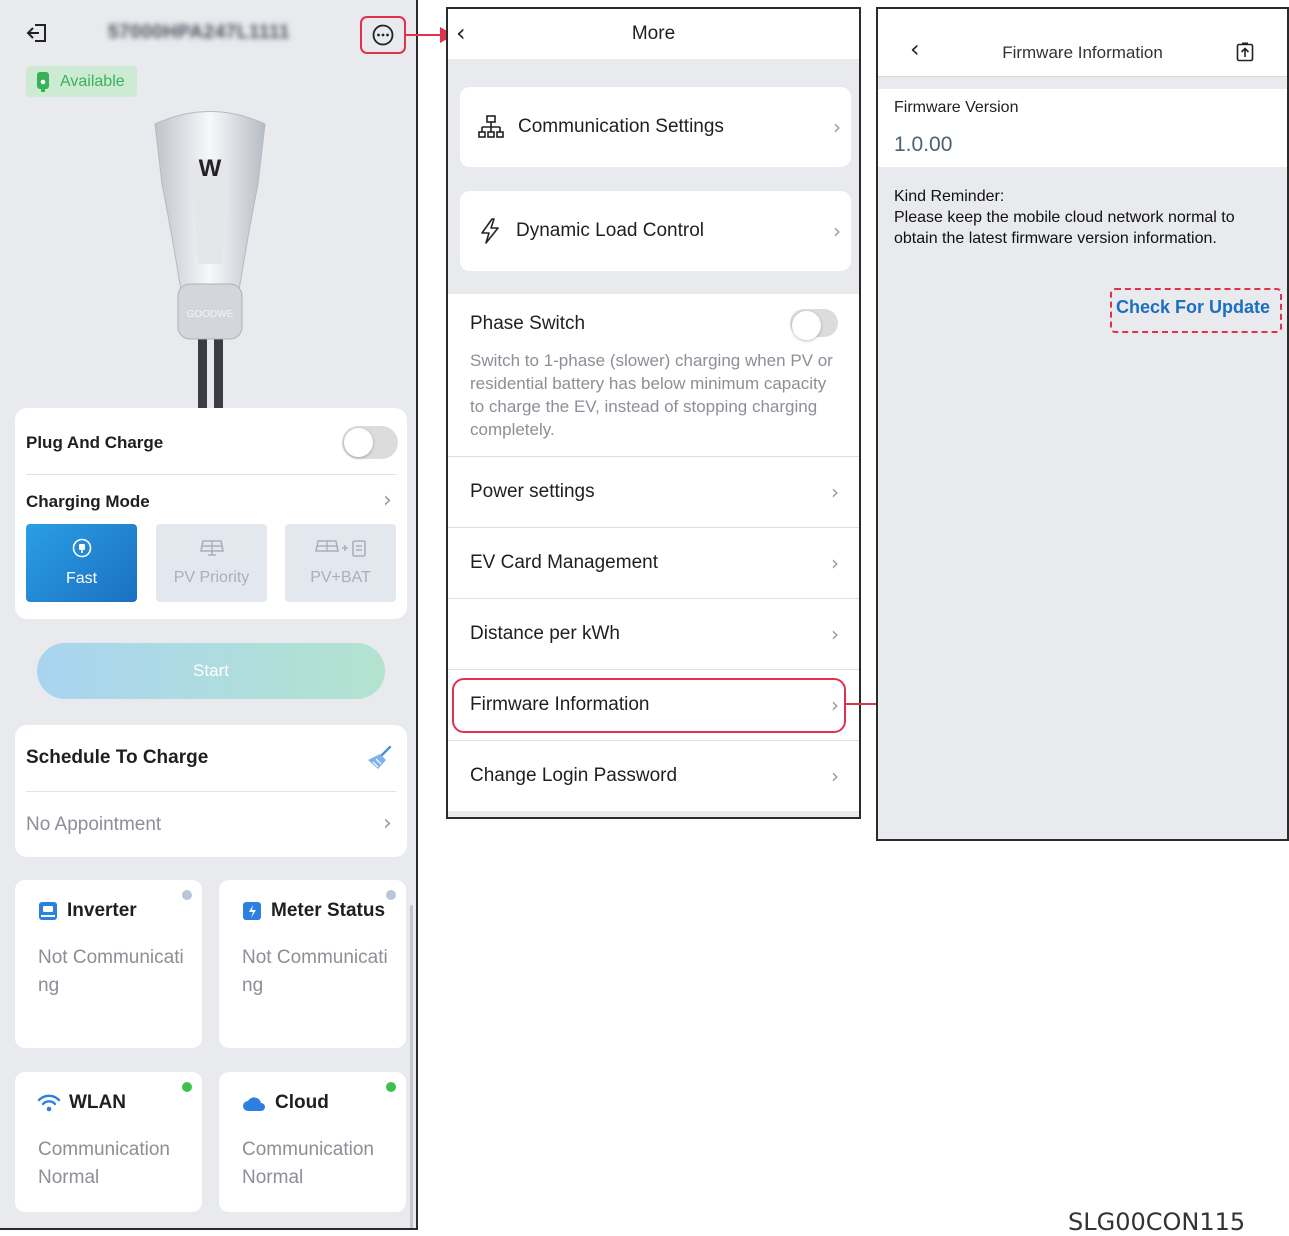 This screenshot has height=1236, width=1289. Describe the element at coordinates (43, 82) in the screenshot. I see `charger-status-icon` at that location.